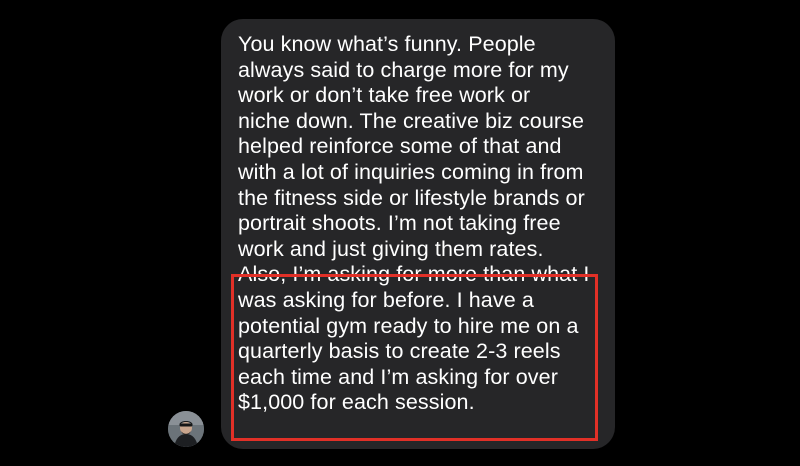 This screenshot has width=800, height=466. I want to click on message-line: work or don’t take free work or, so click(384, 95).